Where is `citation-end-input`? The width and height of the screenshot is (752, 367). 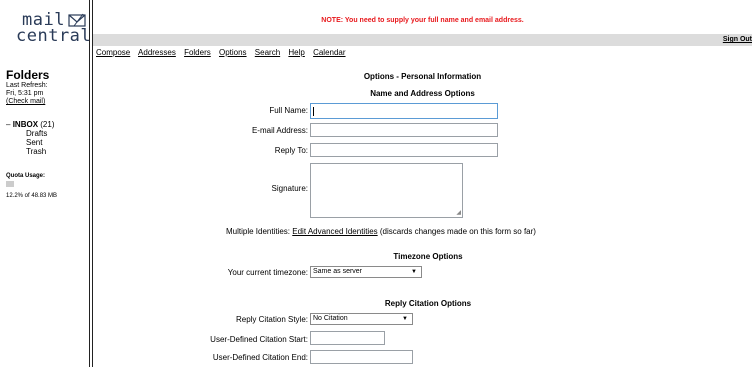 citation-end-input is located at coordinates (361, 357).